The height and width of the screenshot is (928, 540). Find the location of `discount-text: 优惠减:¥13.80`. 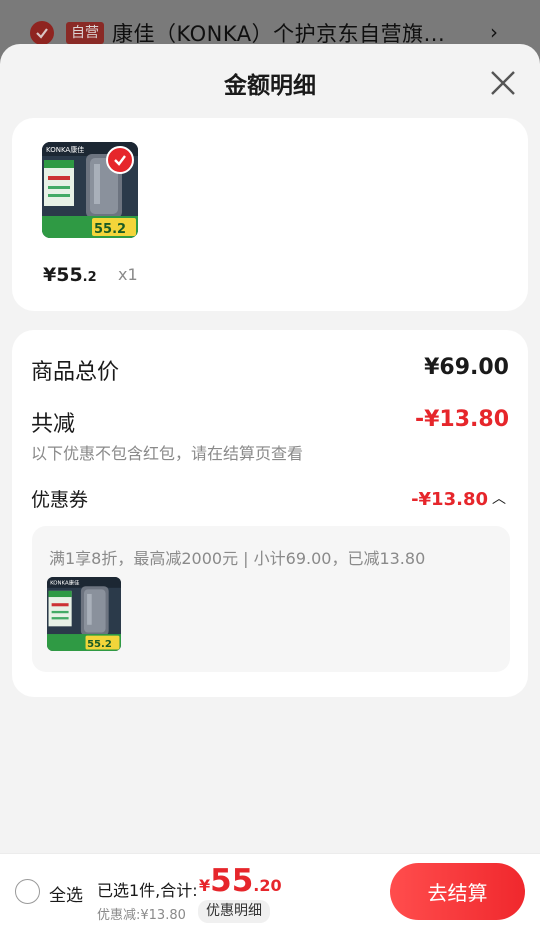

discount-text: 优惠减:¥13.80 is located at coordinates (141, 915).